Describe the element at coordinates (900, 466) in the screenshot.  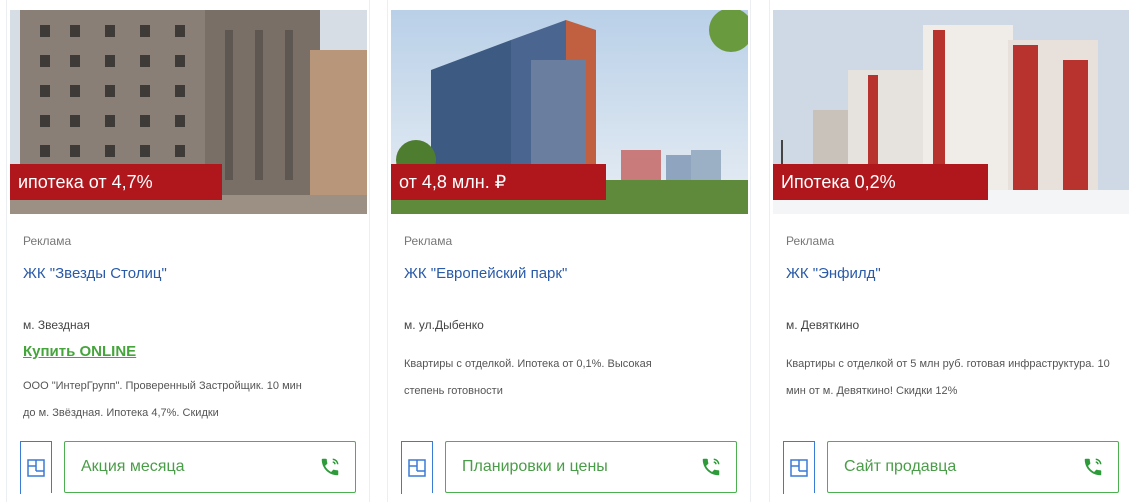
I see `action-label: Сайт продавца` at that location.